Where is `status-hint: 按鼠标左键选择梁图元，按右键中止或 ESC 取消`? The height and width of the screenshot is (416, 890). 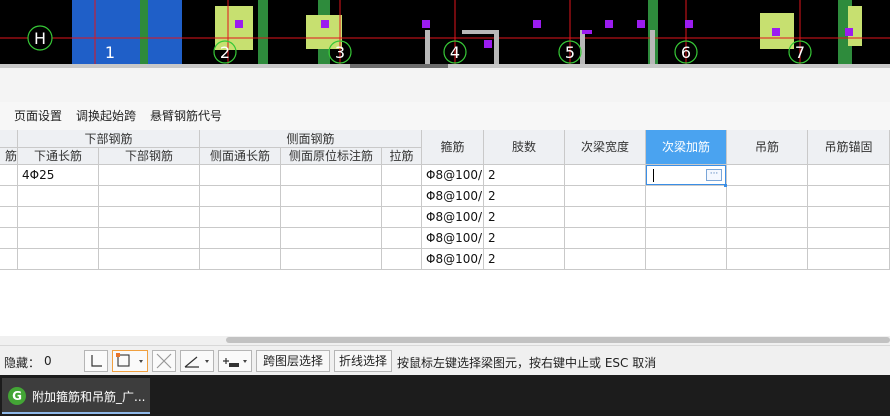 status-hint: 按鼠标左键选择梁图元，按右键中止或 ESC 取消 is located at coordinates (527, 363).